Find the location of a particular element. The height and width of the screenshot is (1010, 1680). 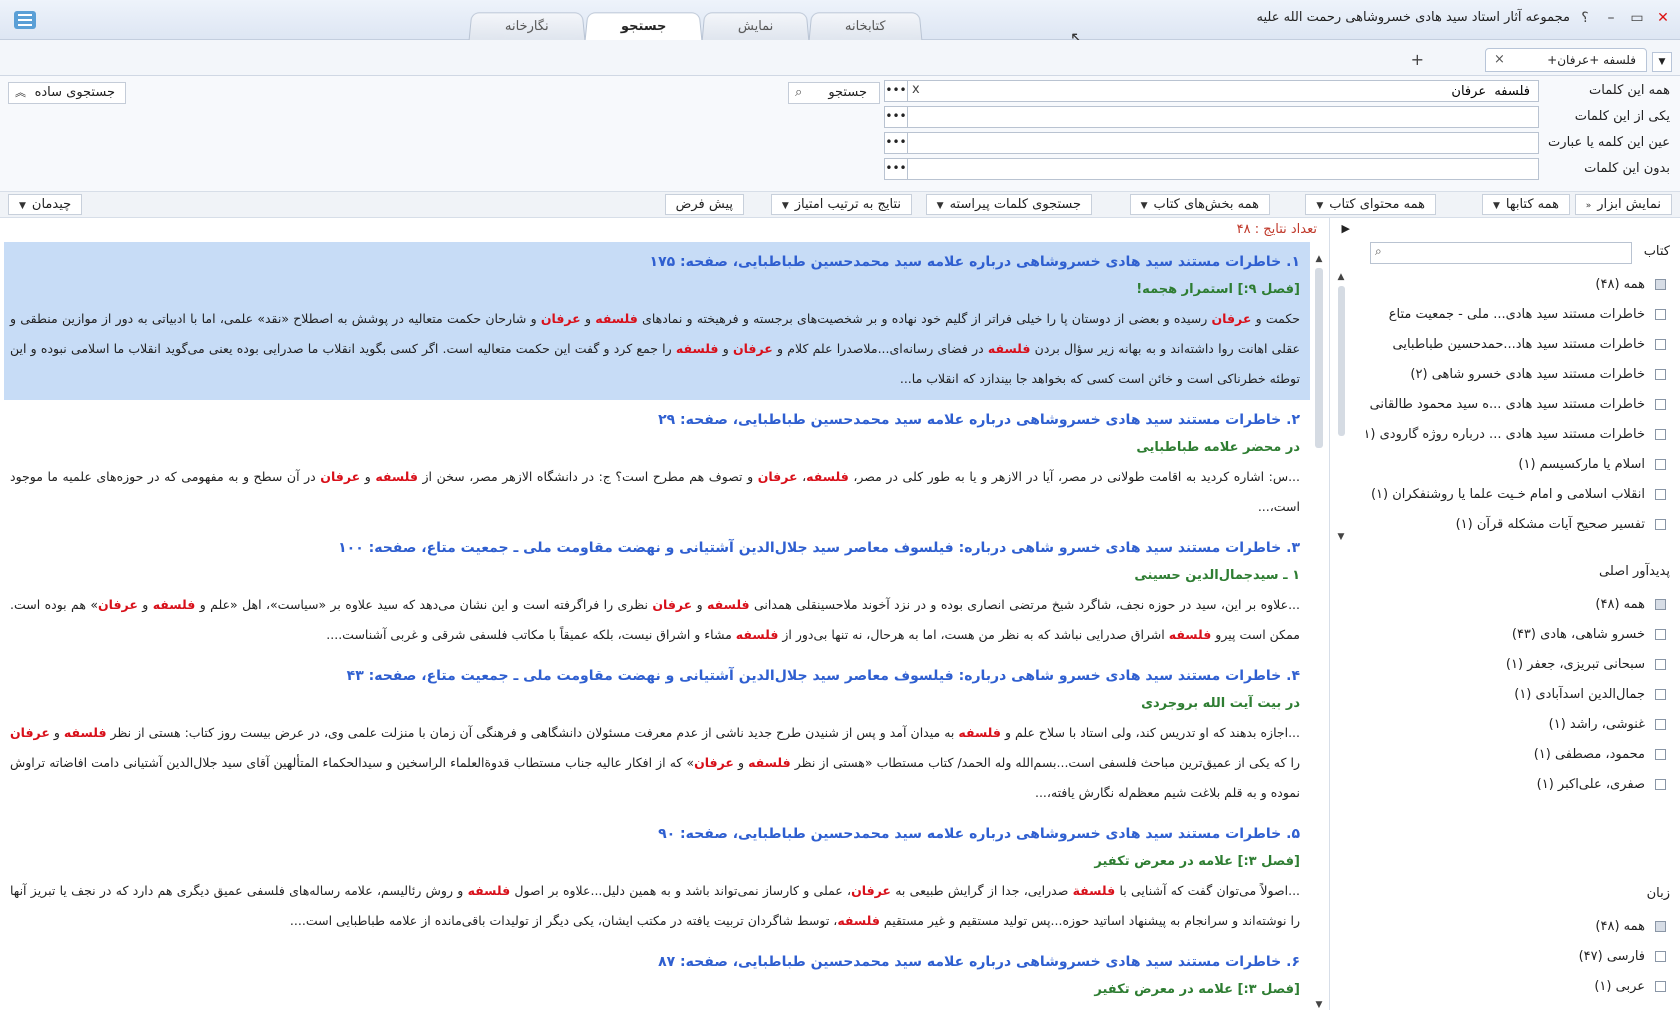

any-words-input is located at coordinates (1222, 117).